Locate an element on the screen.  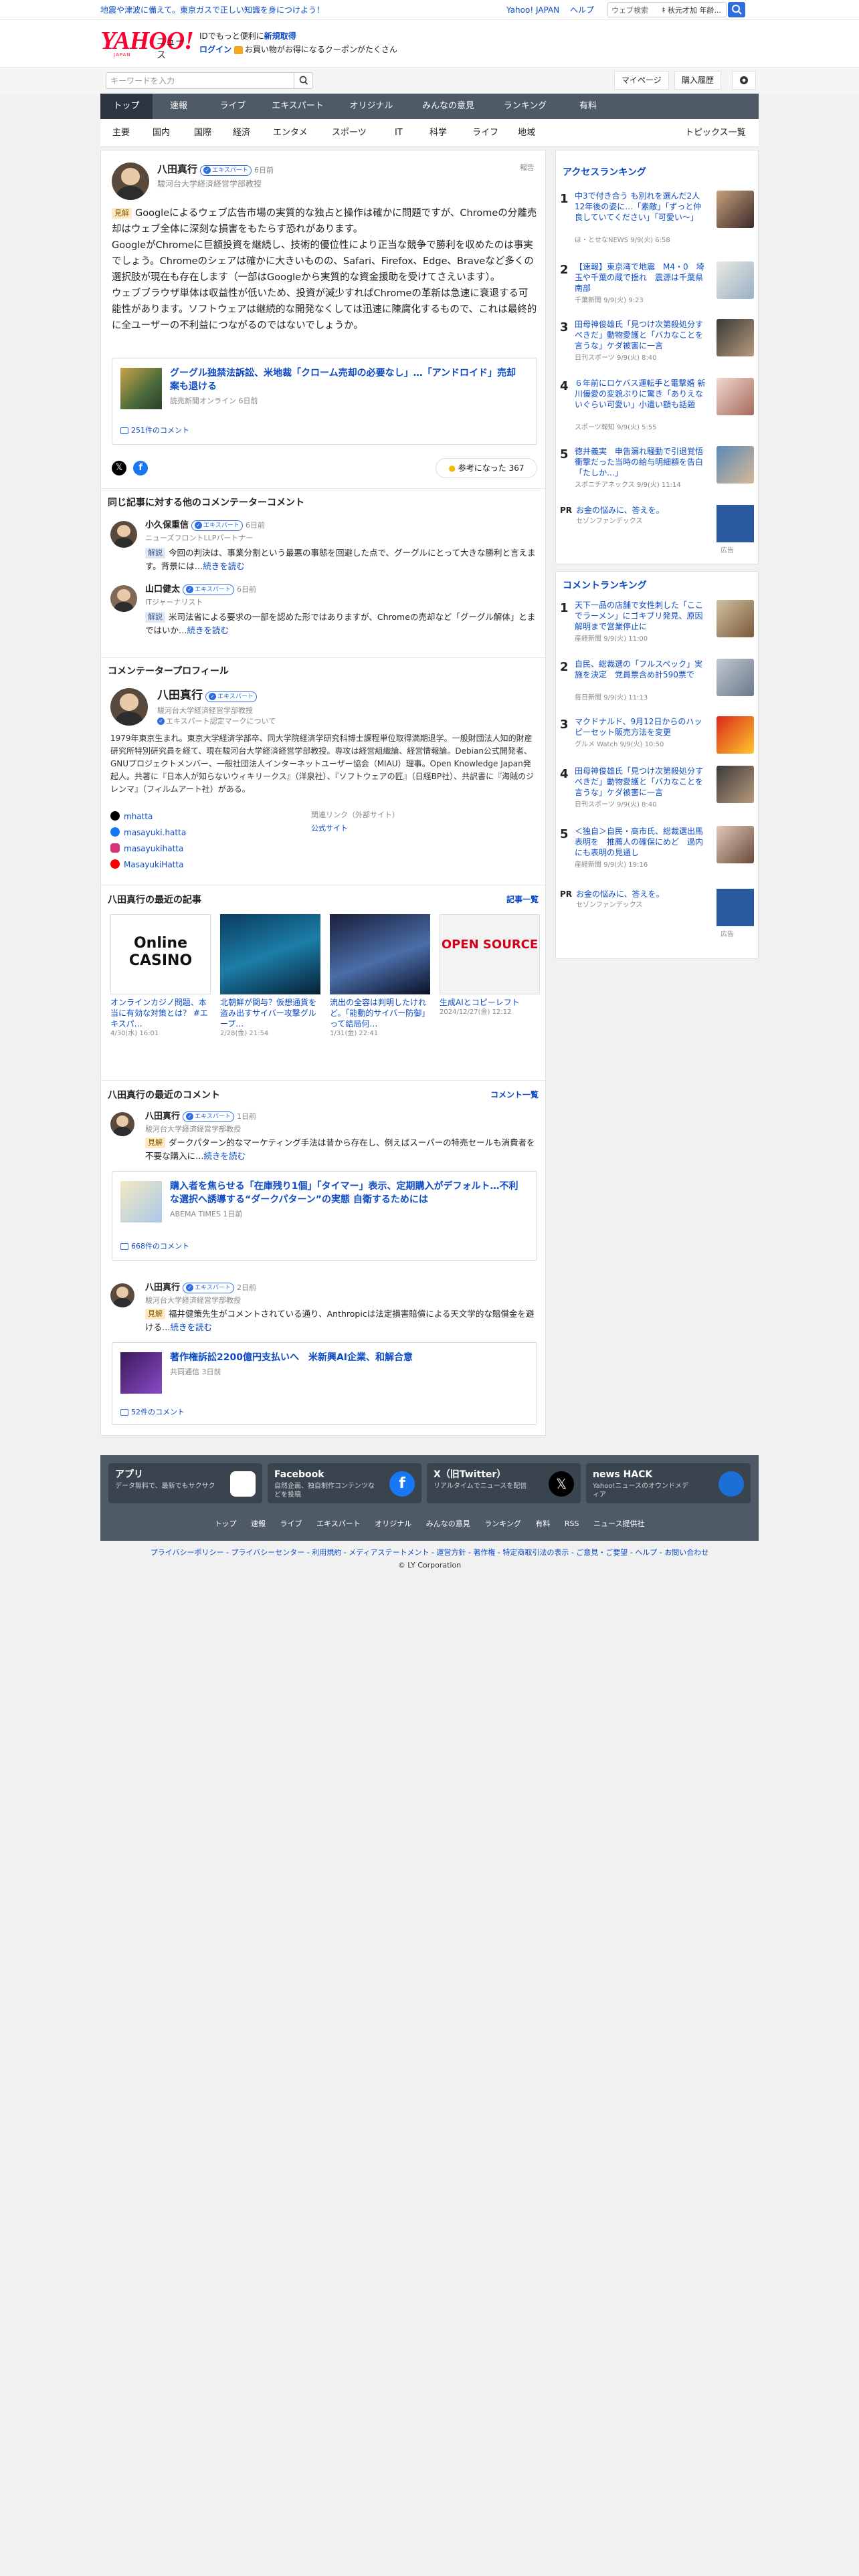
facebook-share-icon: f is located at coordinates (141, 468).